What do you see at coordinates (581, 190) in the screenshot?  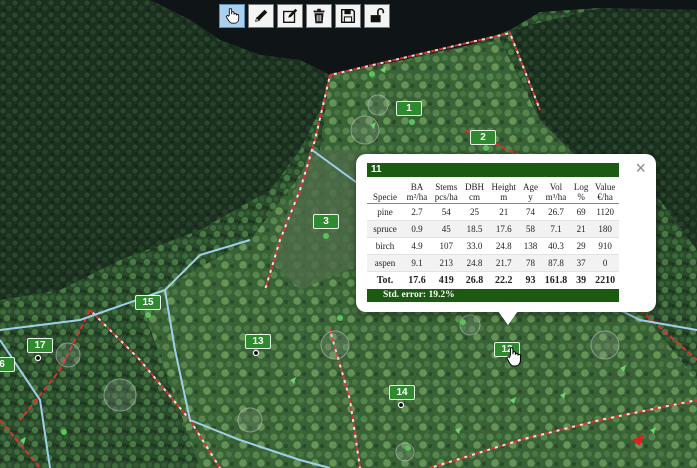 I see `header-log: Log%` at bounding box center [581, 190].